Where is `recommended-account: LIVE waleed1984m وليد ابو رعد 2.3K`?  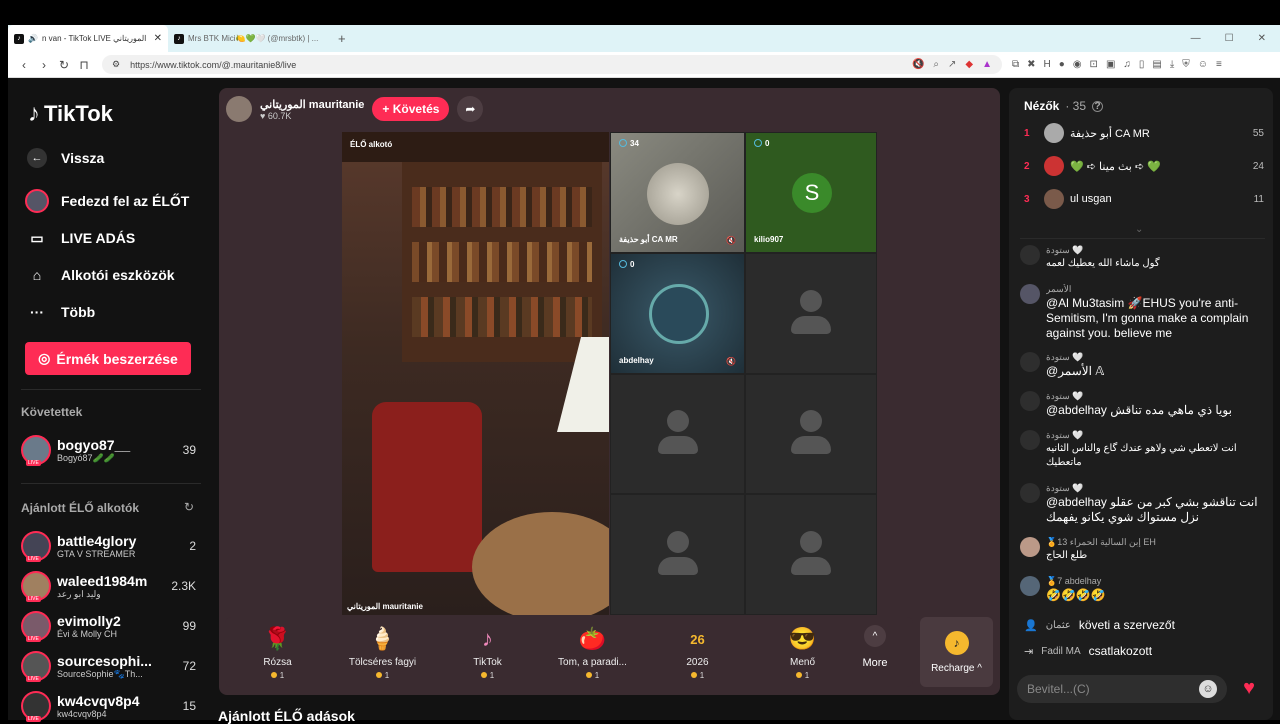
recommended-account: LIVE waleed1984m وليد ابو رعد 2.3K is located at coordinates (108, 586).